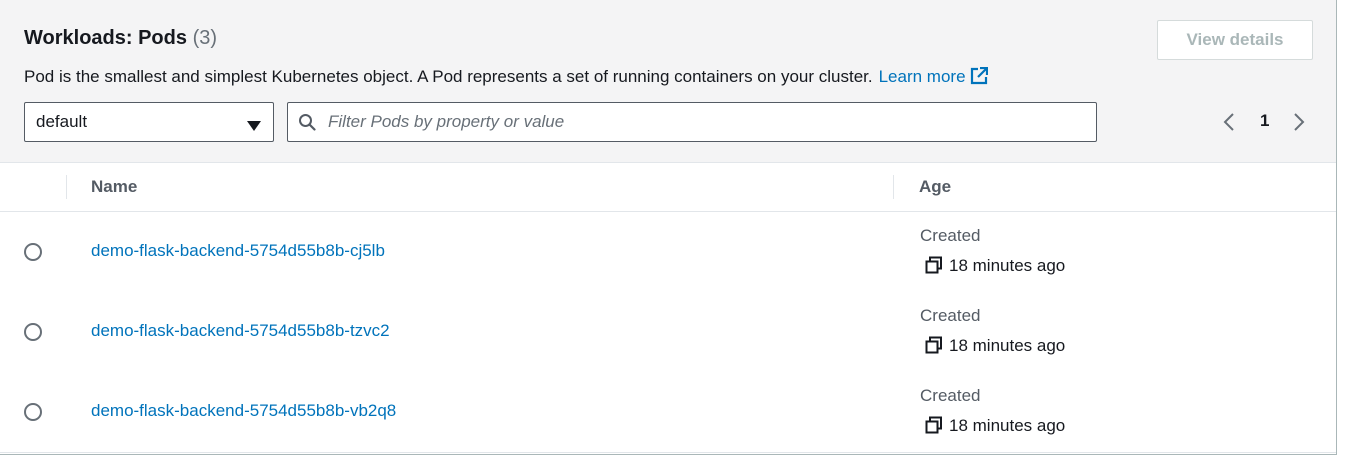 This screenshot has width=1346, height=456. What do you see at coordinates (243, 411) in the screenshot?
I see `pod-name-link: demo-flask-backend-5754d55b8b-vb2q8` at bounding box center [243, 411].